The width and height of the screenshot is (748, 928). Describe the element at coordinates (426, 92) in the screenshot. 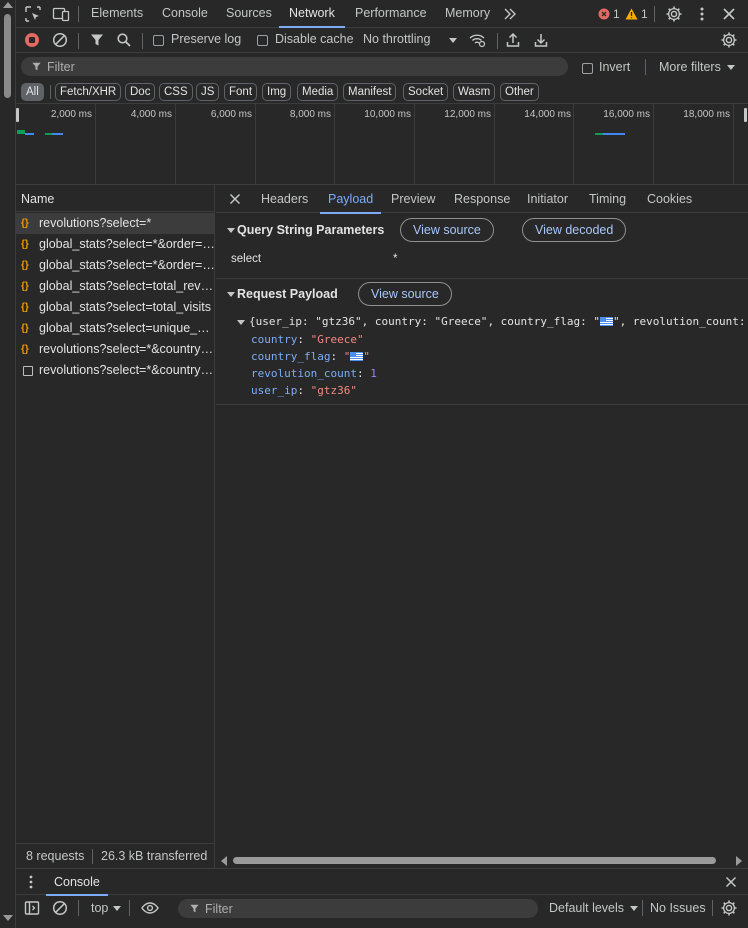

I see `type-chip-socket: Socket` at that location.